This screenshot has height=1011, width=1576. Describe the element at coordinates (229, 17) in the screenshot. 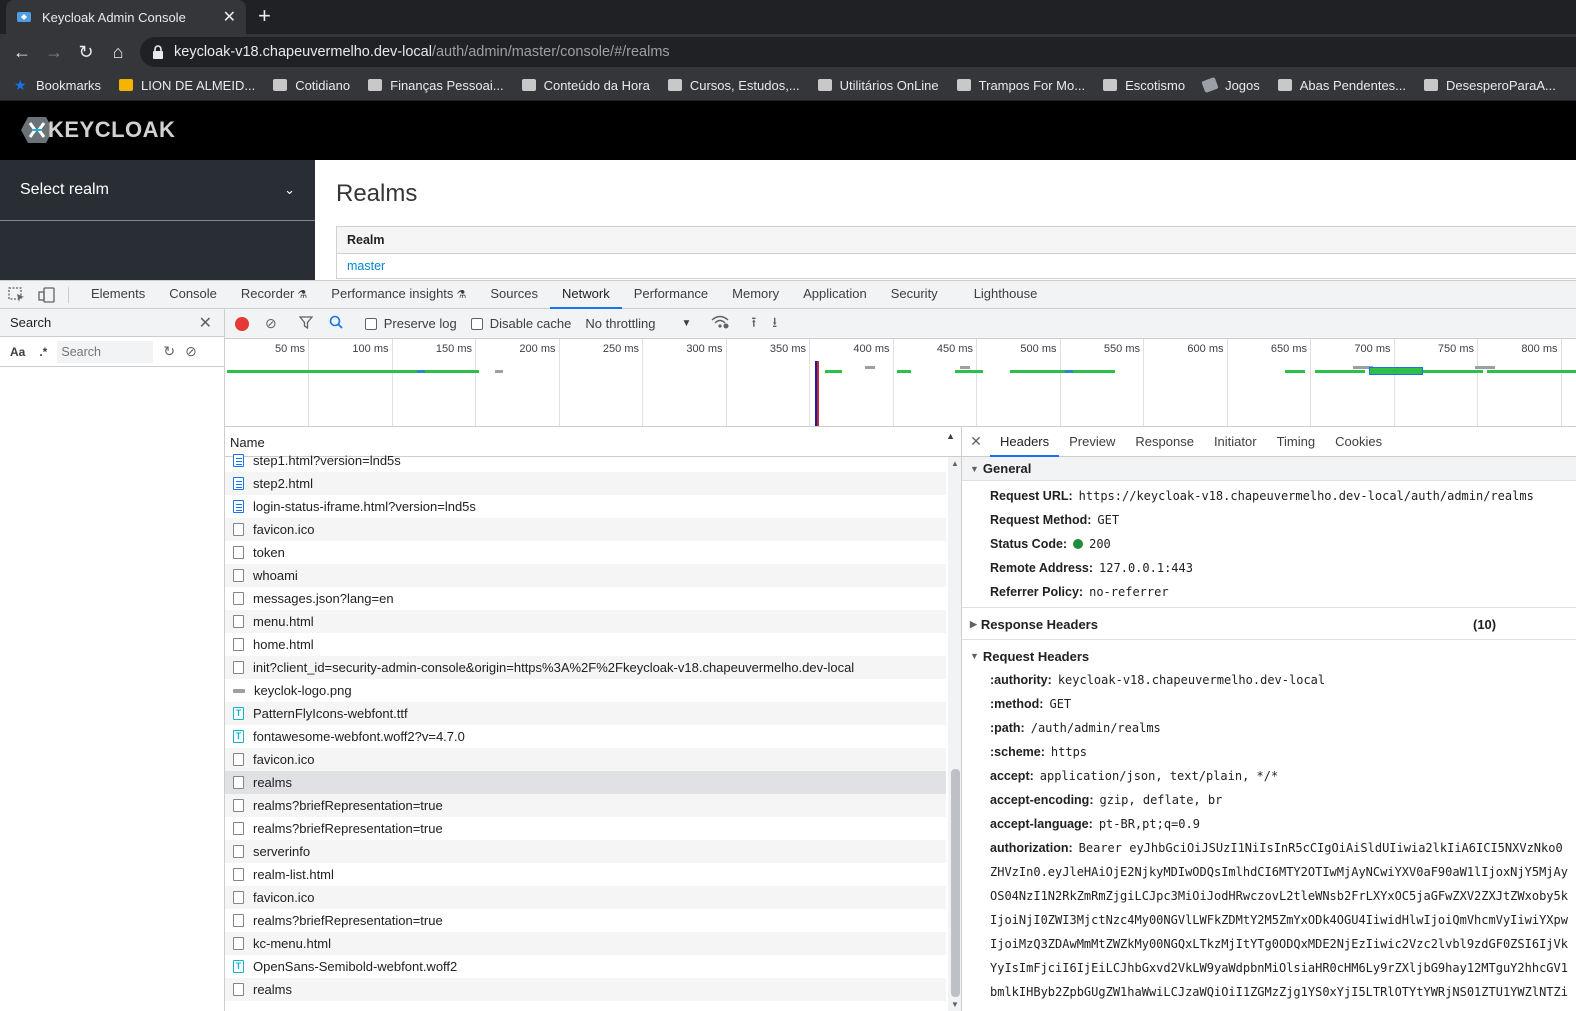

I see `close-tab-icon: ✕` at that location.